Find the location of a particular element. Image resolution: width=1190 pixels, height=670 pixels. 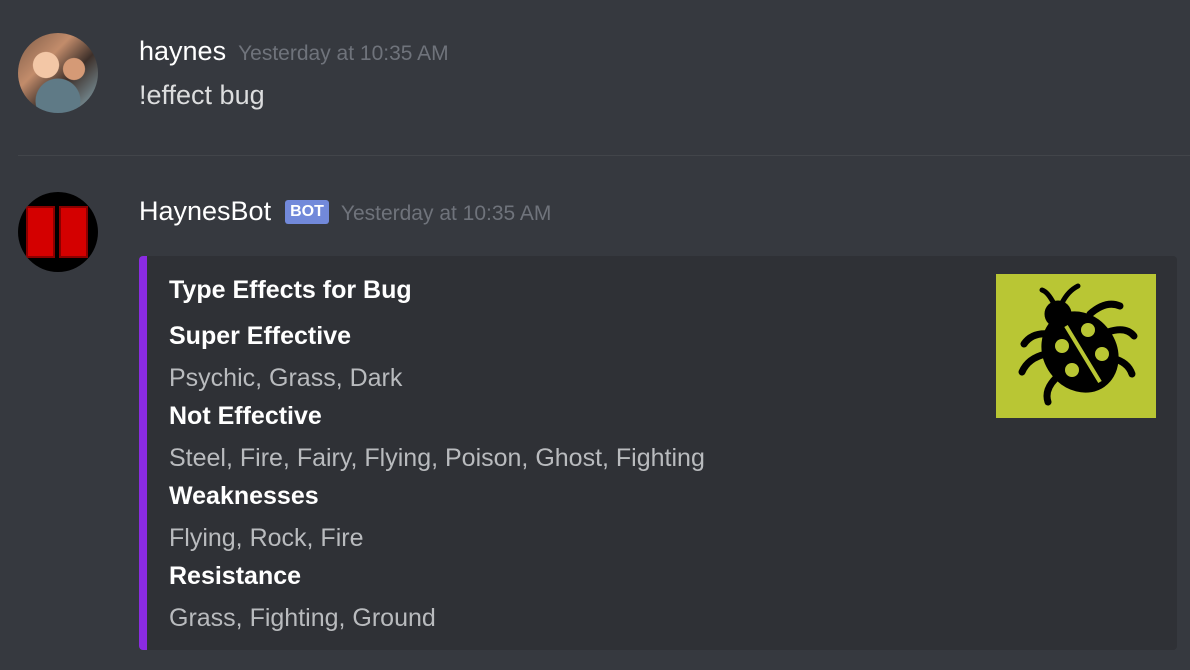

message-divider is located at coordinates (604, 155).